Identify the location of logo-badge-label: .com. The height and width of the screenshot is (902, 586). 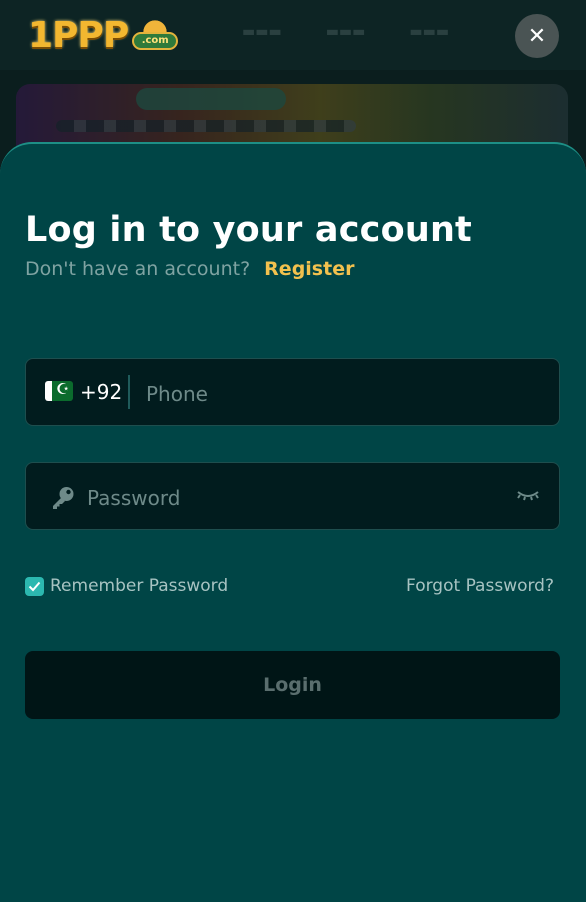
(155, 41).